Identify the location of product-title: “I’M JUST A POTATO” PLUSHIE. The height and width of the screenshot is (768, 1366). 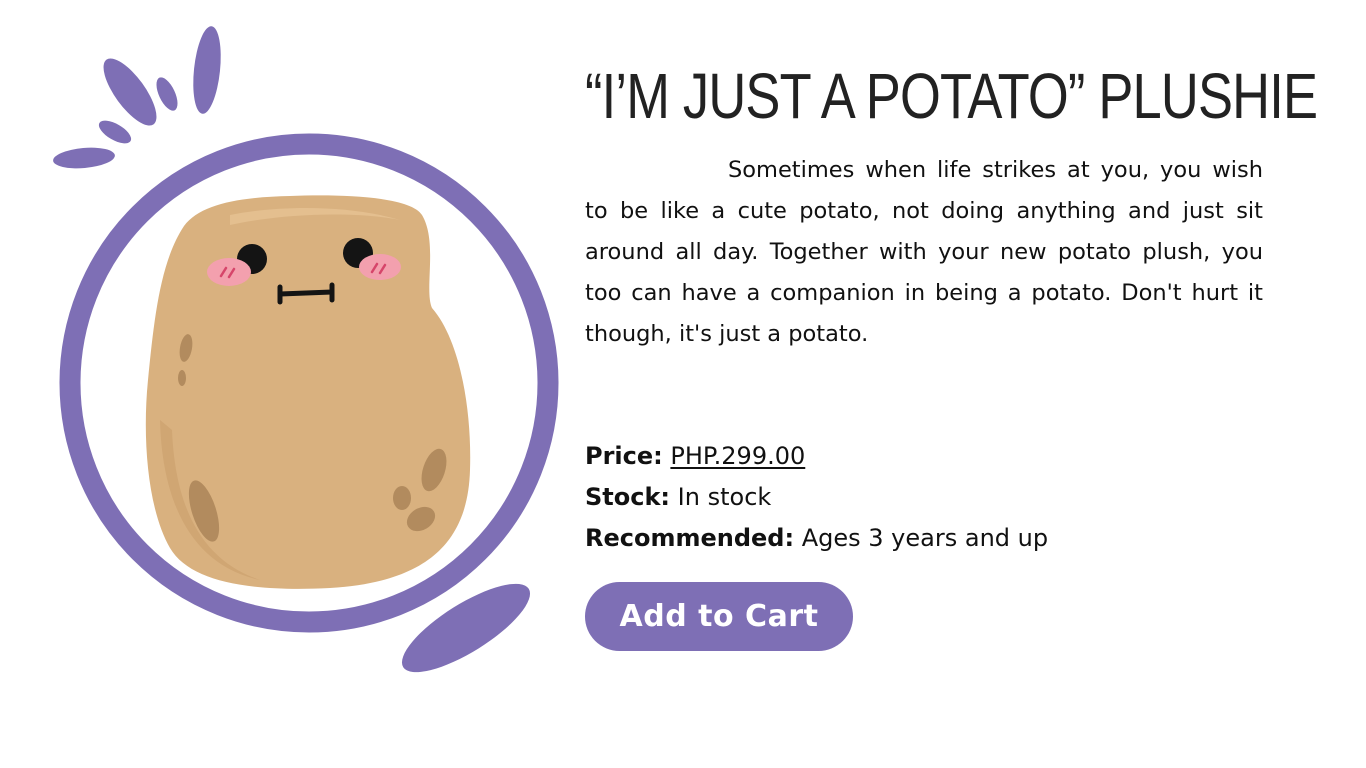
(951, 96).